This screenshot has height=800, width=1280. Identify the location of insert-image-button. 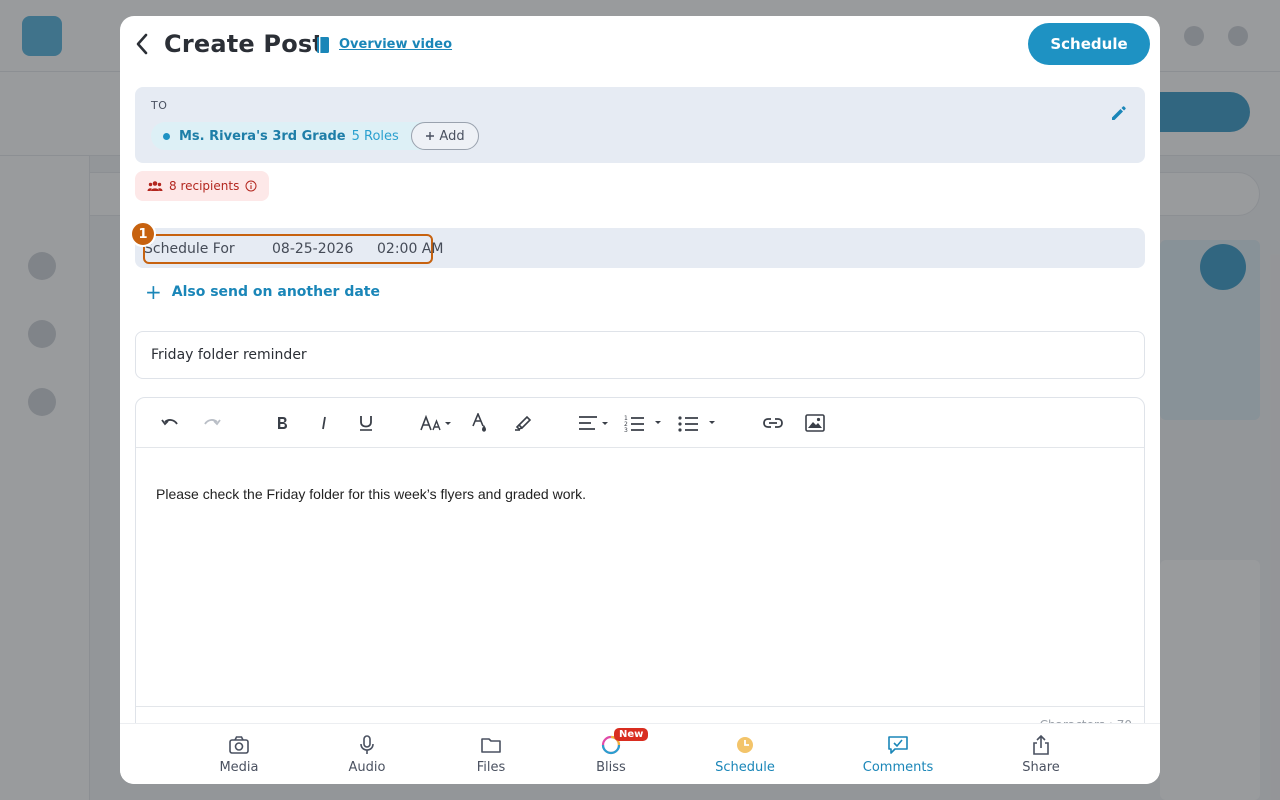
(815, 423).